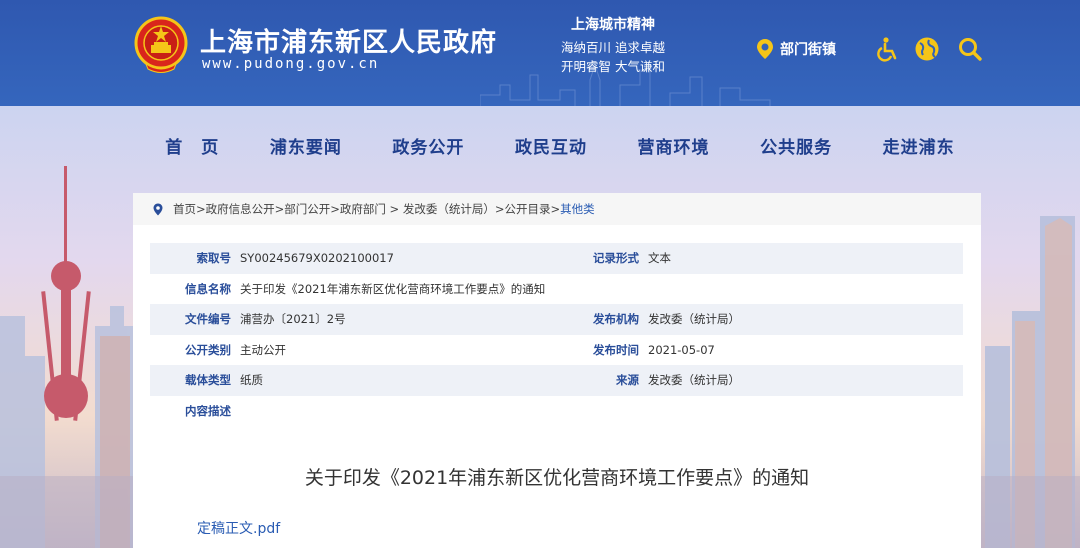 Image resolution: width=1080 pixels, height=548 pixels. I want to click on info-value: 关于印发《2021年浦东新区优化营商环境工作要点》的通知, so click(393, 288).